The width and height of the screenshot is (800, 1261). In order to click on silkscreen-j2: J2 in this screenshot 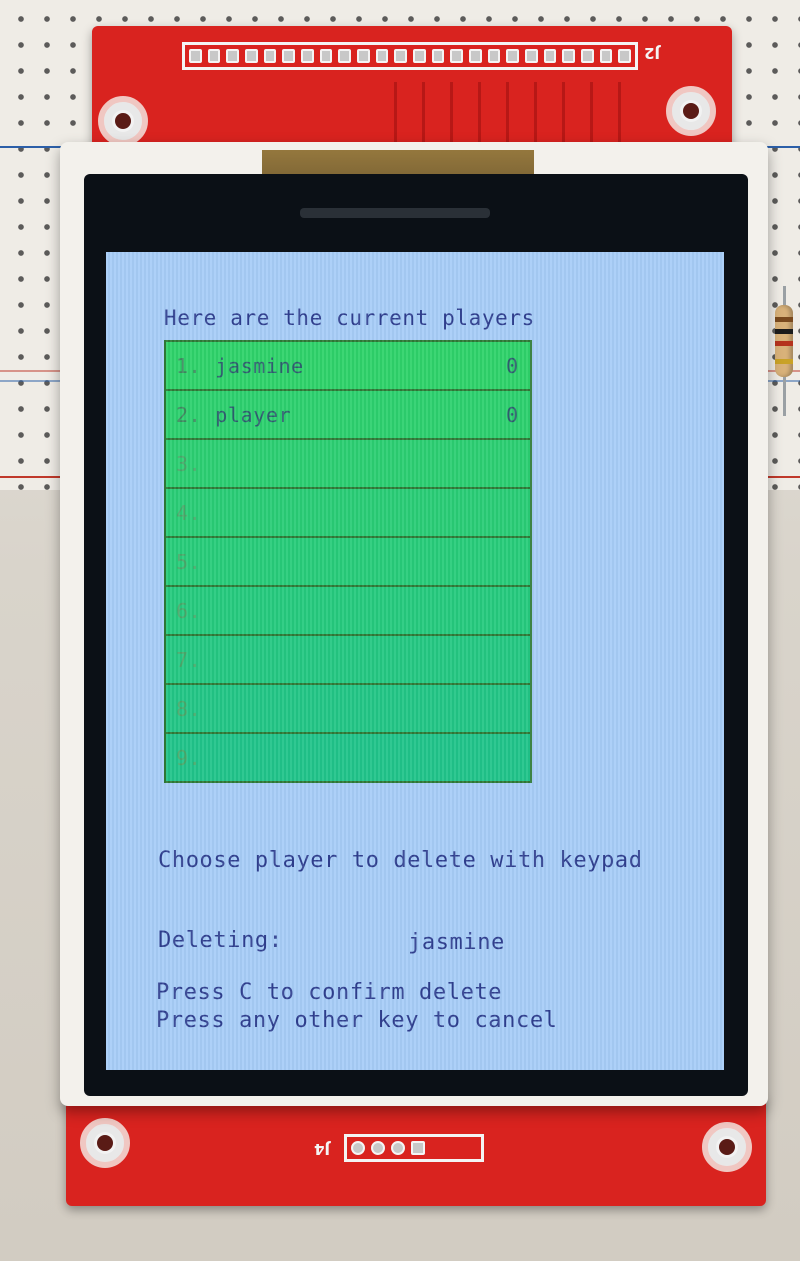, I will do `click(652, 53)`.